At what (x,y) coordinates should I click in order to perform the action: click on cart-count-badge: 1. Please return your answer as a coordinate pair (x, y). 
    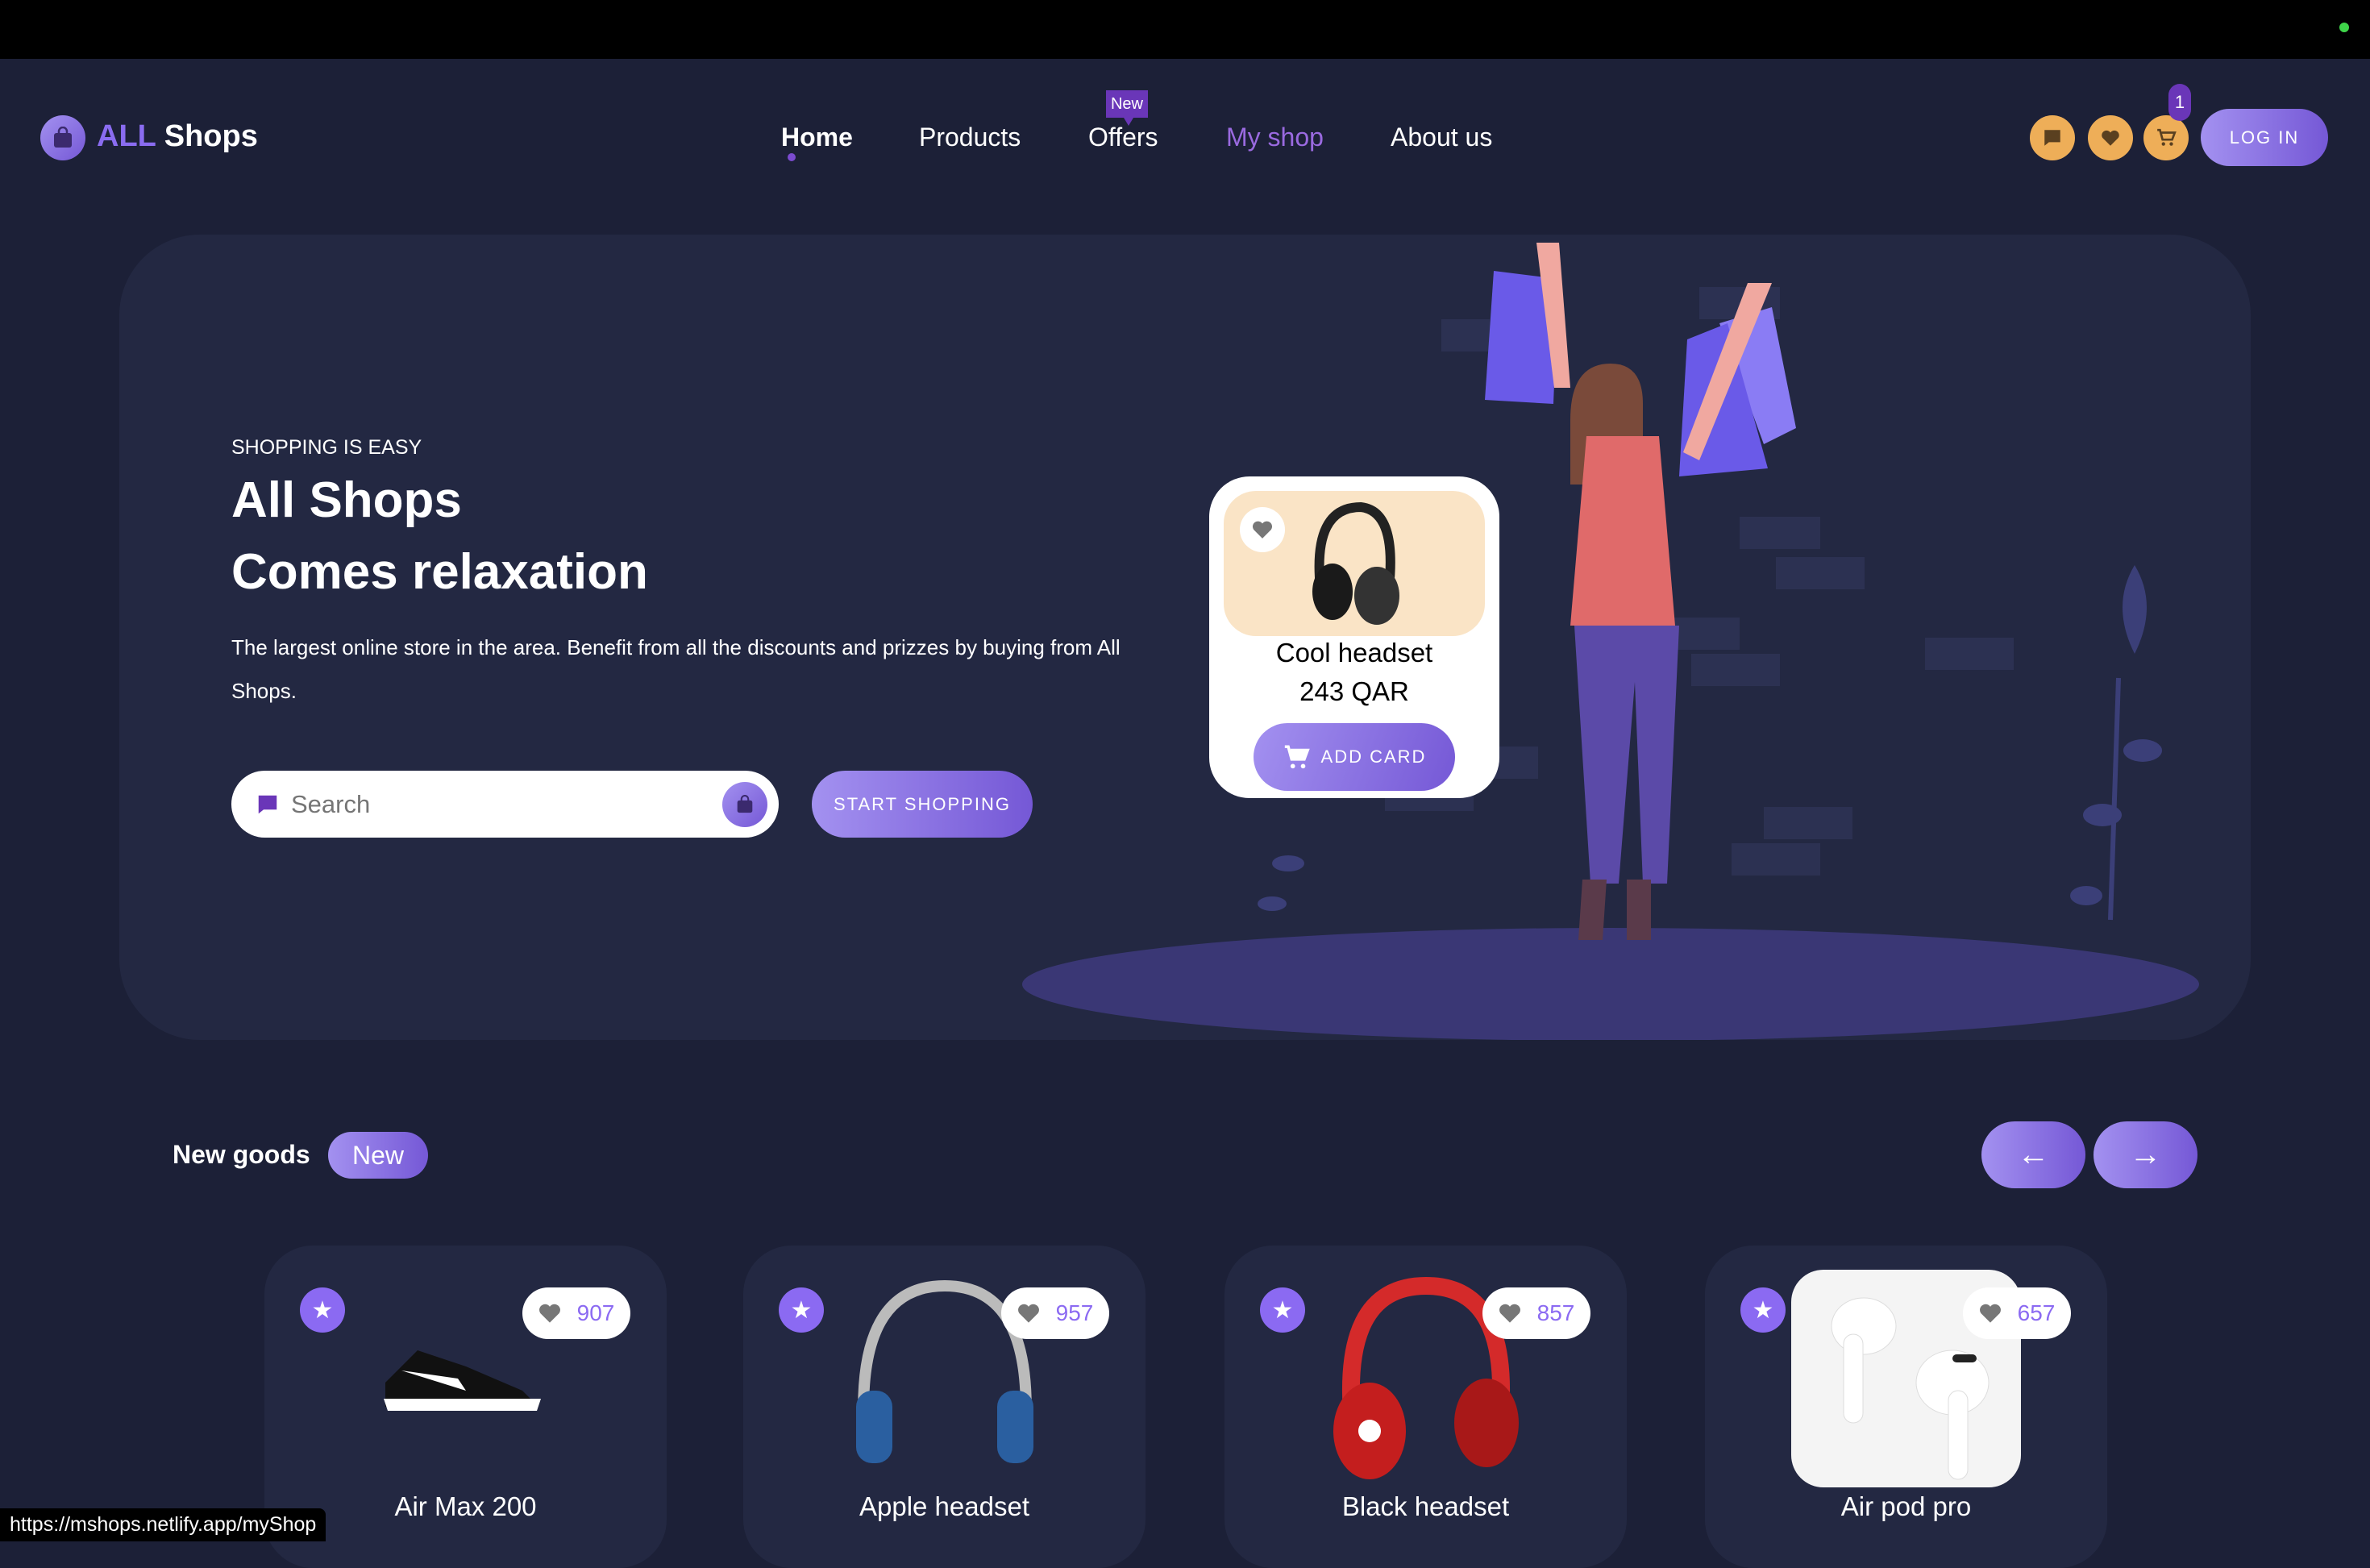
    Looking at the image, I should click on (2179, 102).